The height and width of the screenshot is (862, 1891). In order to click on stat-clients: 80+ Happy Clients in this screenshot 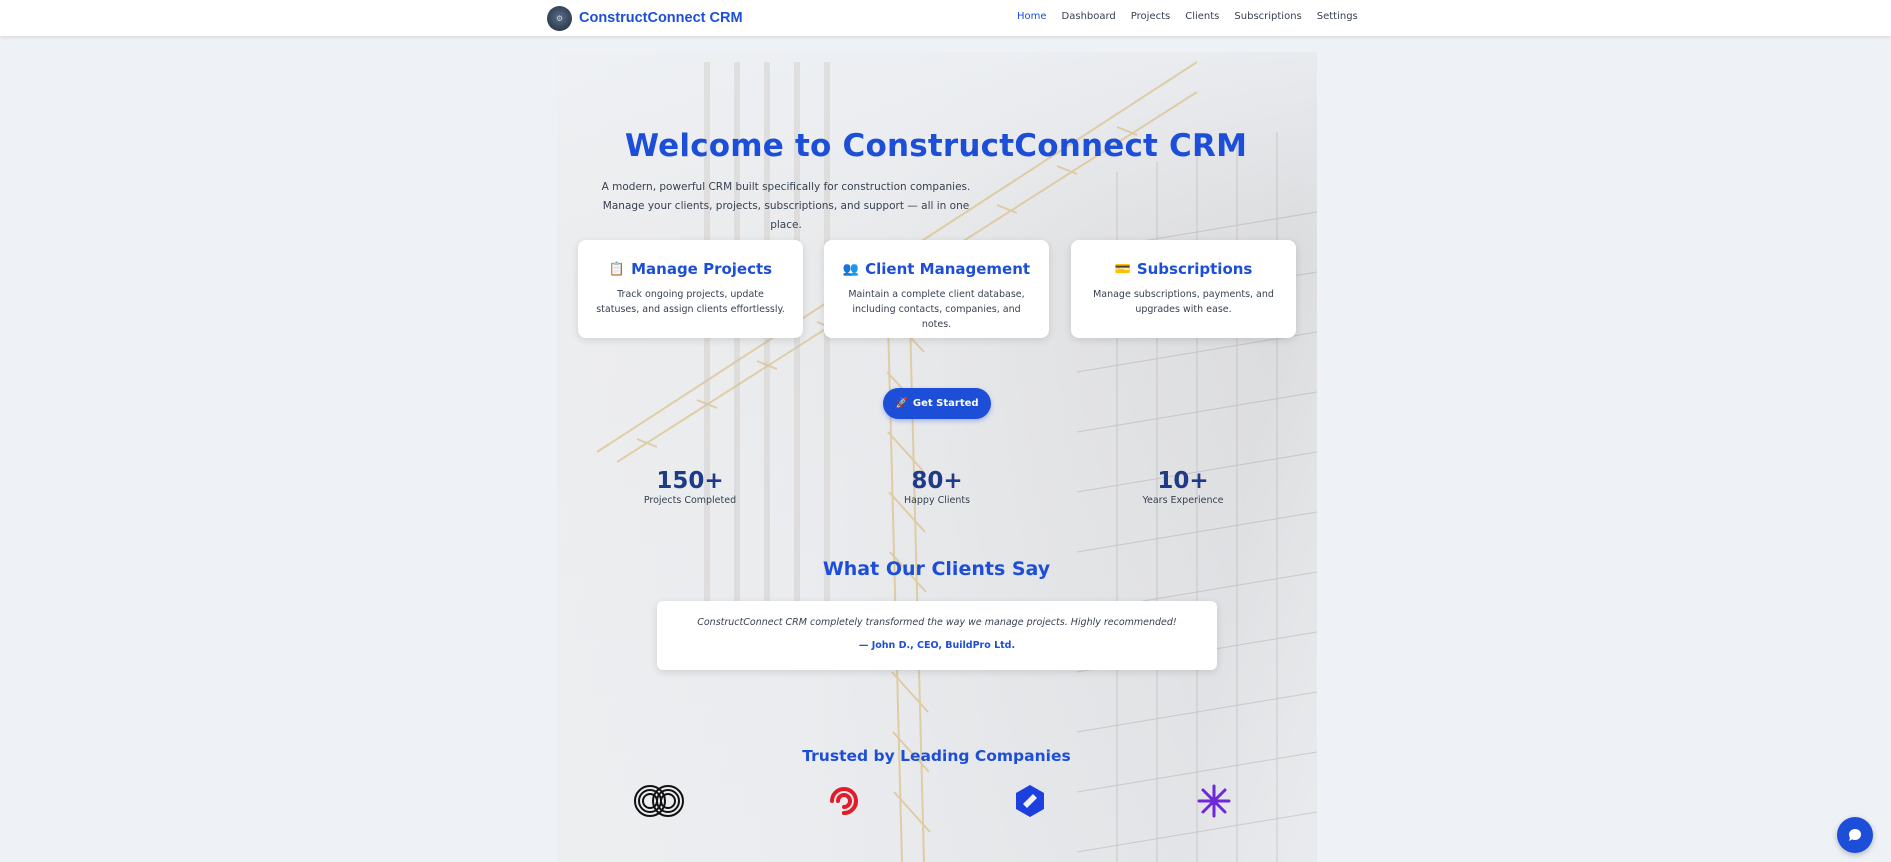, I will do `click(937, 487)`.